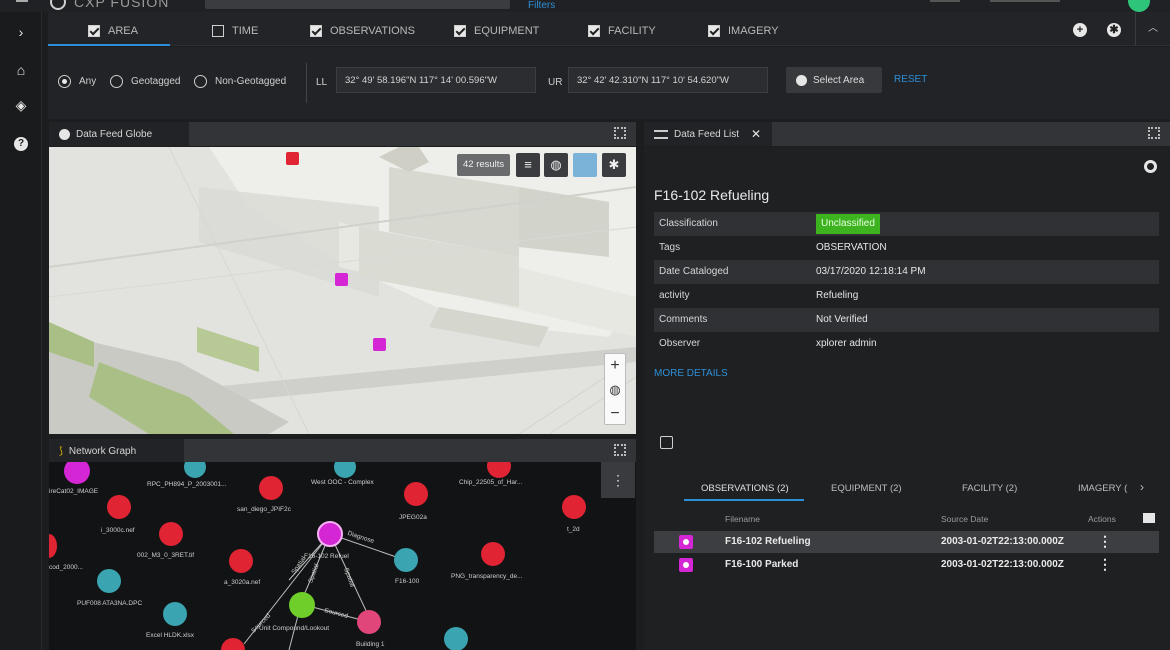 This screenshot has width=1170, height=650. Describe the element at coordinates (668, 80) in the screenshot. I see `ur-coordinate-field: 32° 42' 42.310"N 117° 10' 54.620"W` at that location.